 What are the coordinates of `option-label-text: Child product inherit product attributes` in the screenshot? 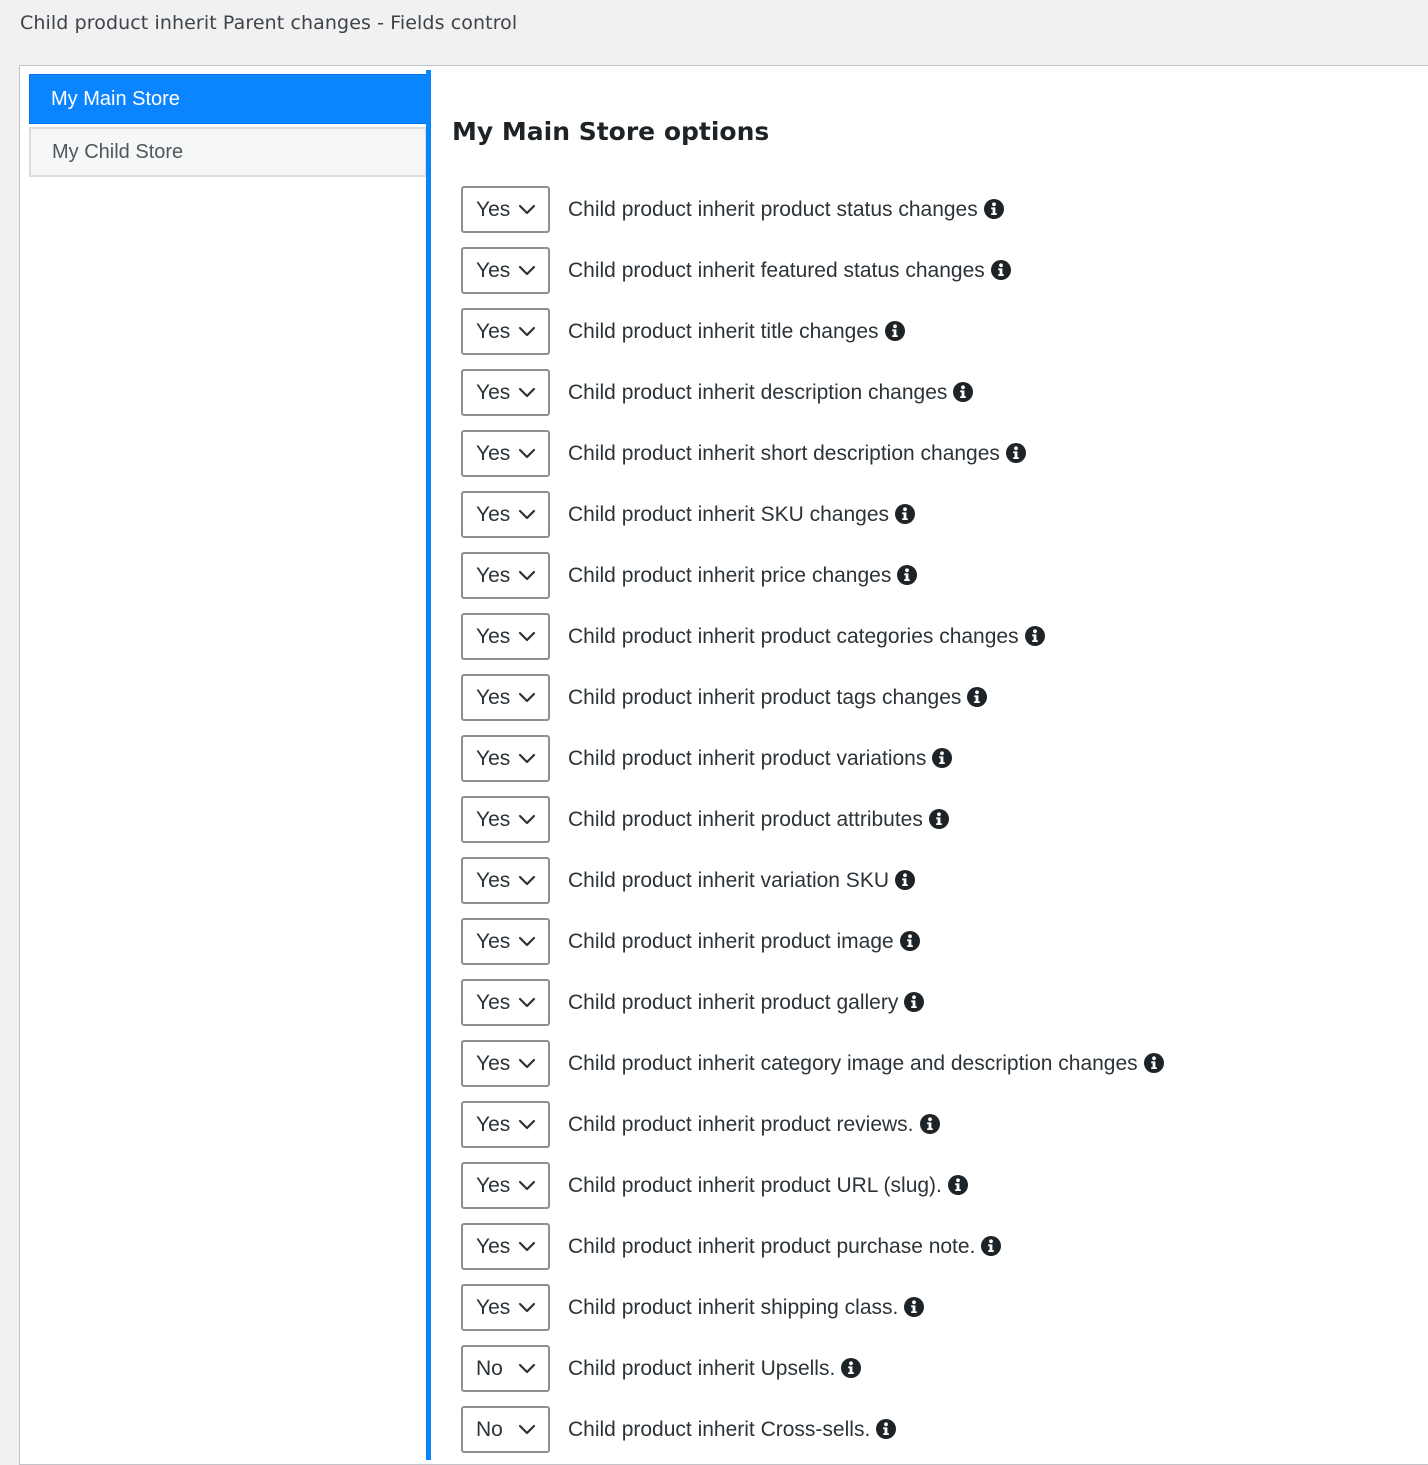 It's located at (745, 819).